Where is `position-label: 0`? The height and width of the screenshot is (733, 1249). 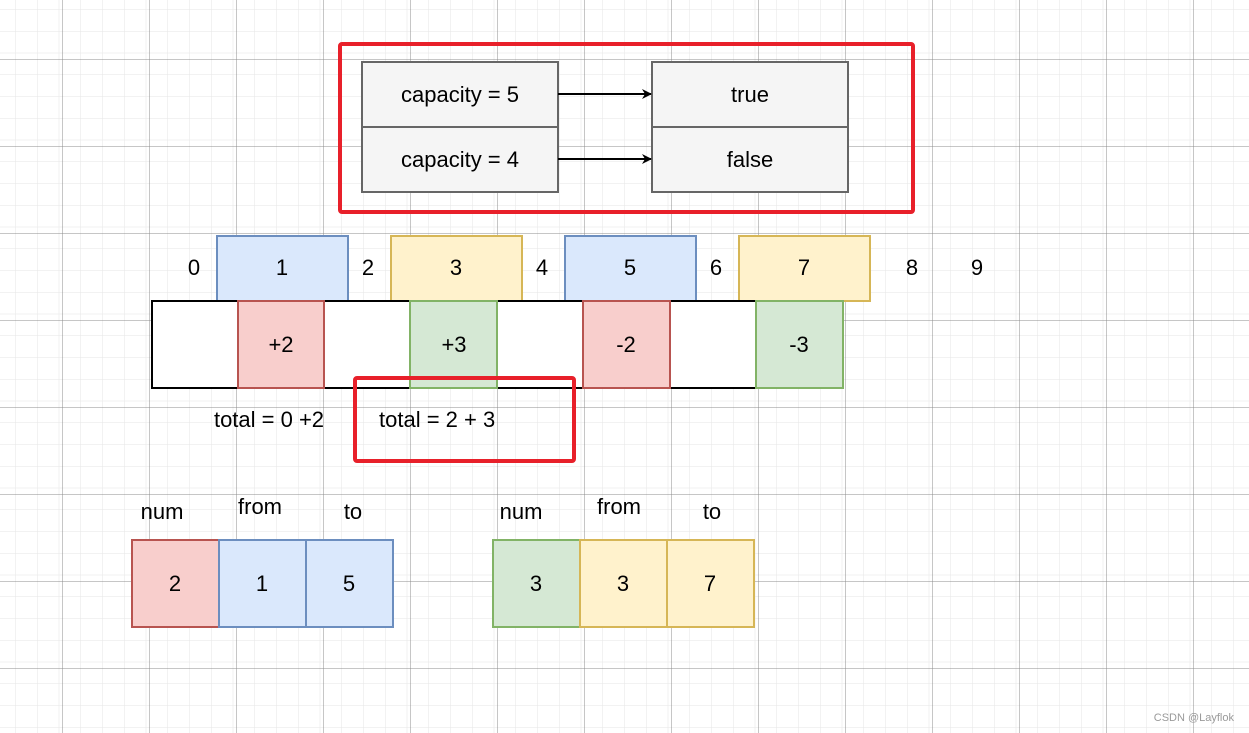 position-label: 0 is located at coordinates (194, 267).